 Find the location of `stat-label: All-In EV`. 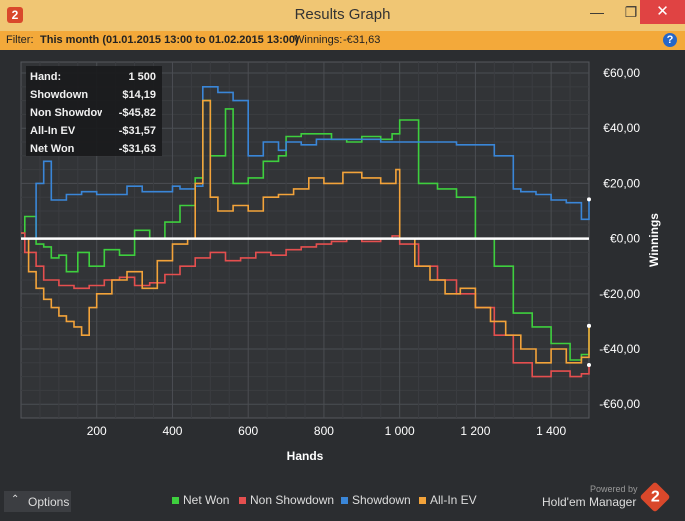

stat-label: All-In EV is located at coordinates (53, 131).